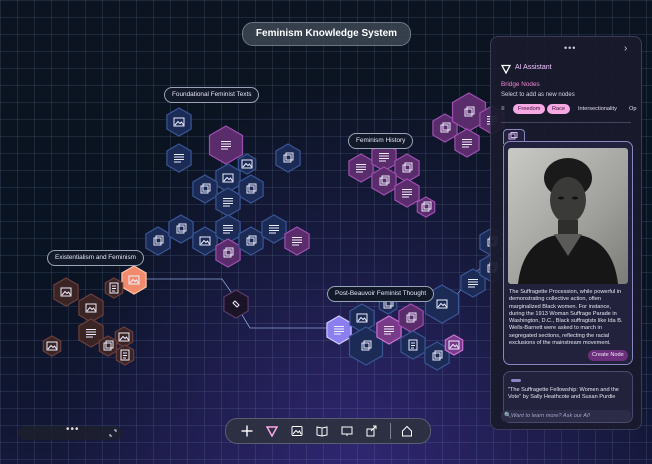 Image resolution: width=652 pixels, height=464 pixels. I want to click on cluster-existentialism, so click(94, 315).